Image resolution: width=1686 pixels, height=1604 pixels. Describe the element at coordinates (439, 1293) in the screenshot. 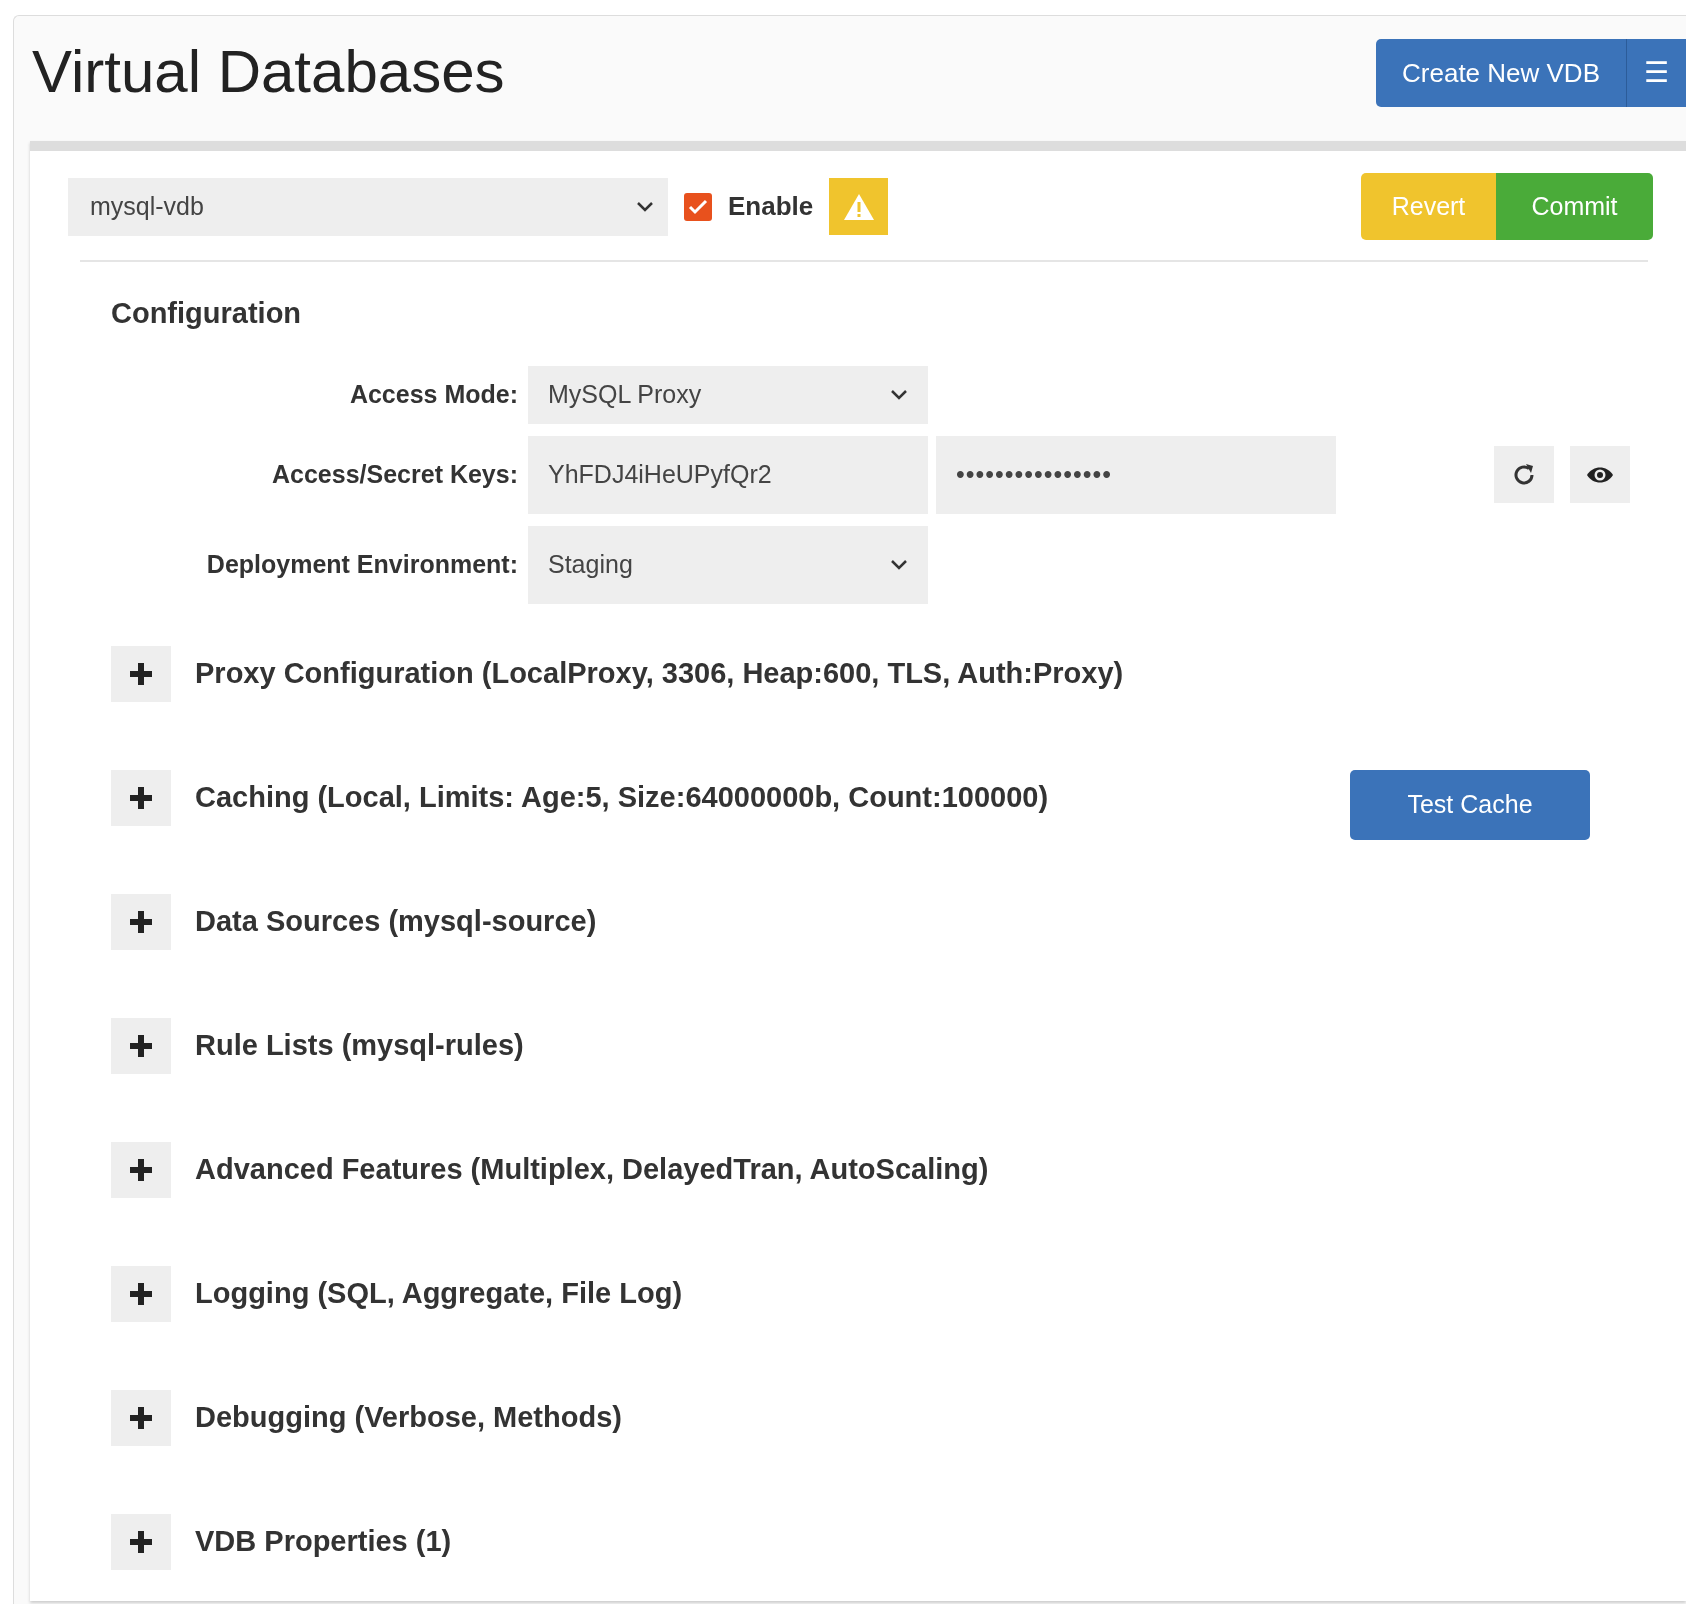

I see `section-title: Logging (SQL, Aggregate, File Log)` at that location.